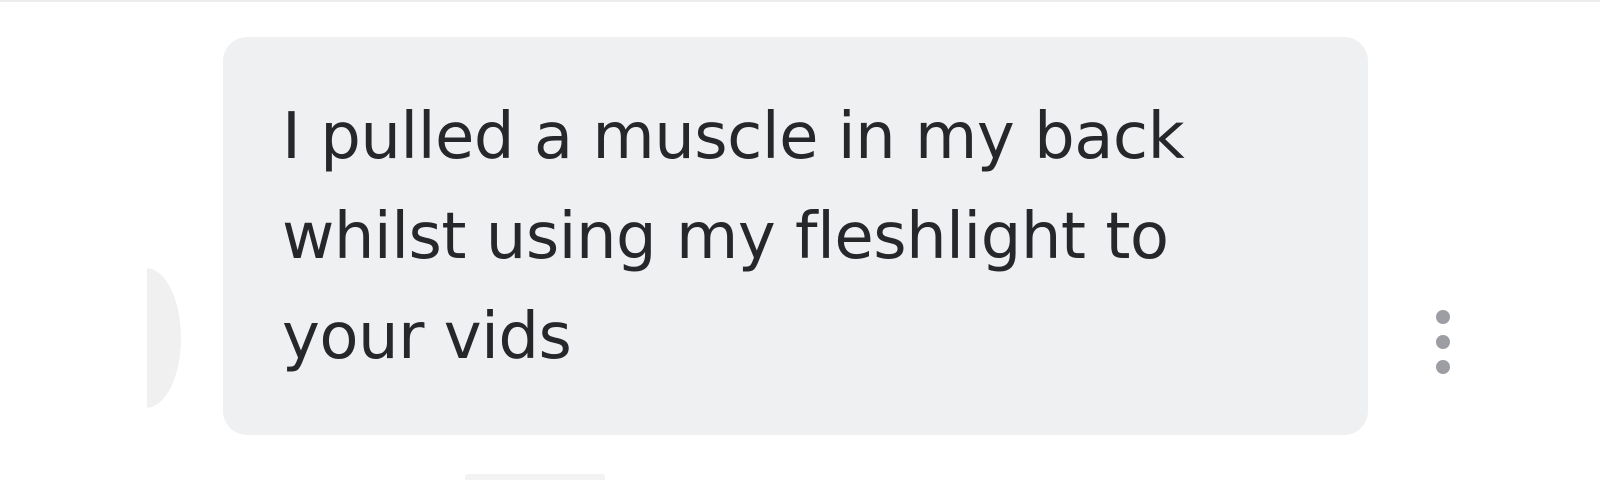 Image resolution: width=1600 pixels, height=480 pixels. I want to click on more-options-icon, so click(1443, 342).